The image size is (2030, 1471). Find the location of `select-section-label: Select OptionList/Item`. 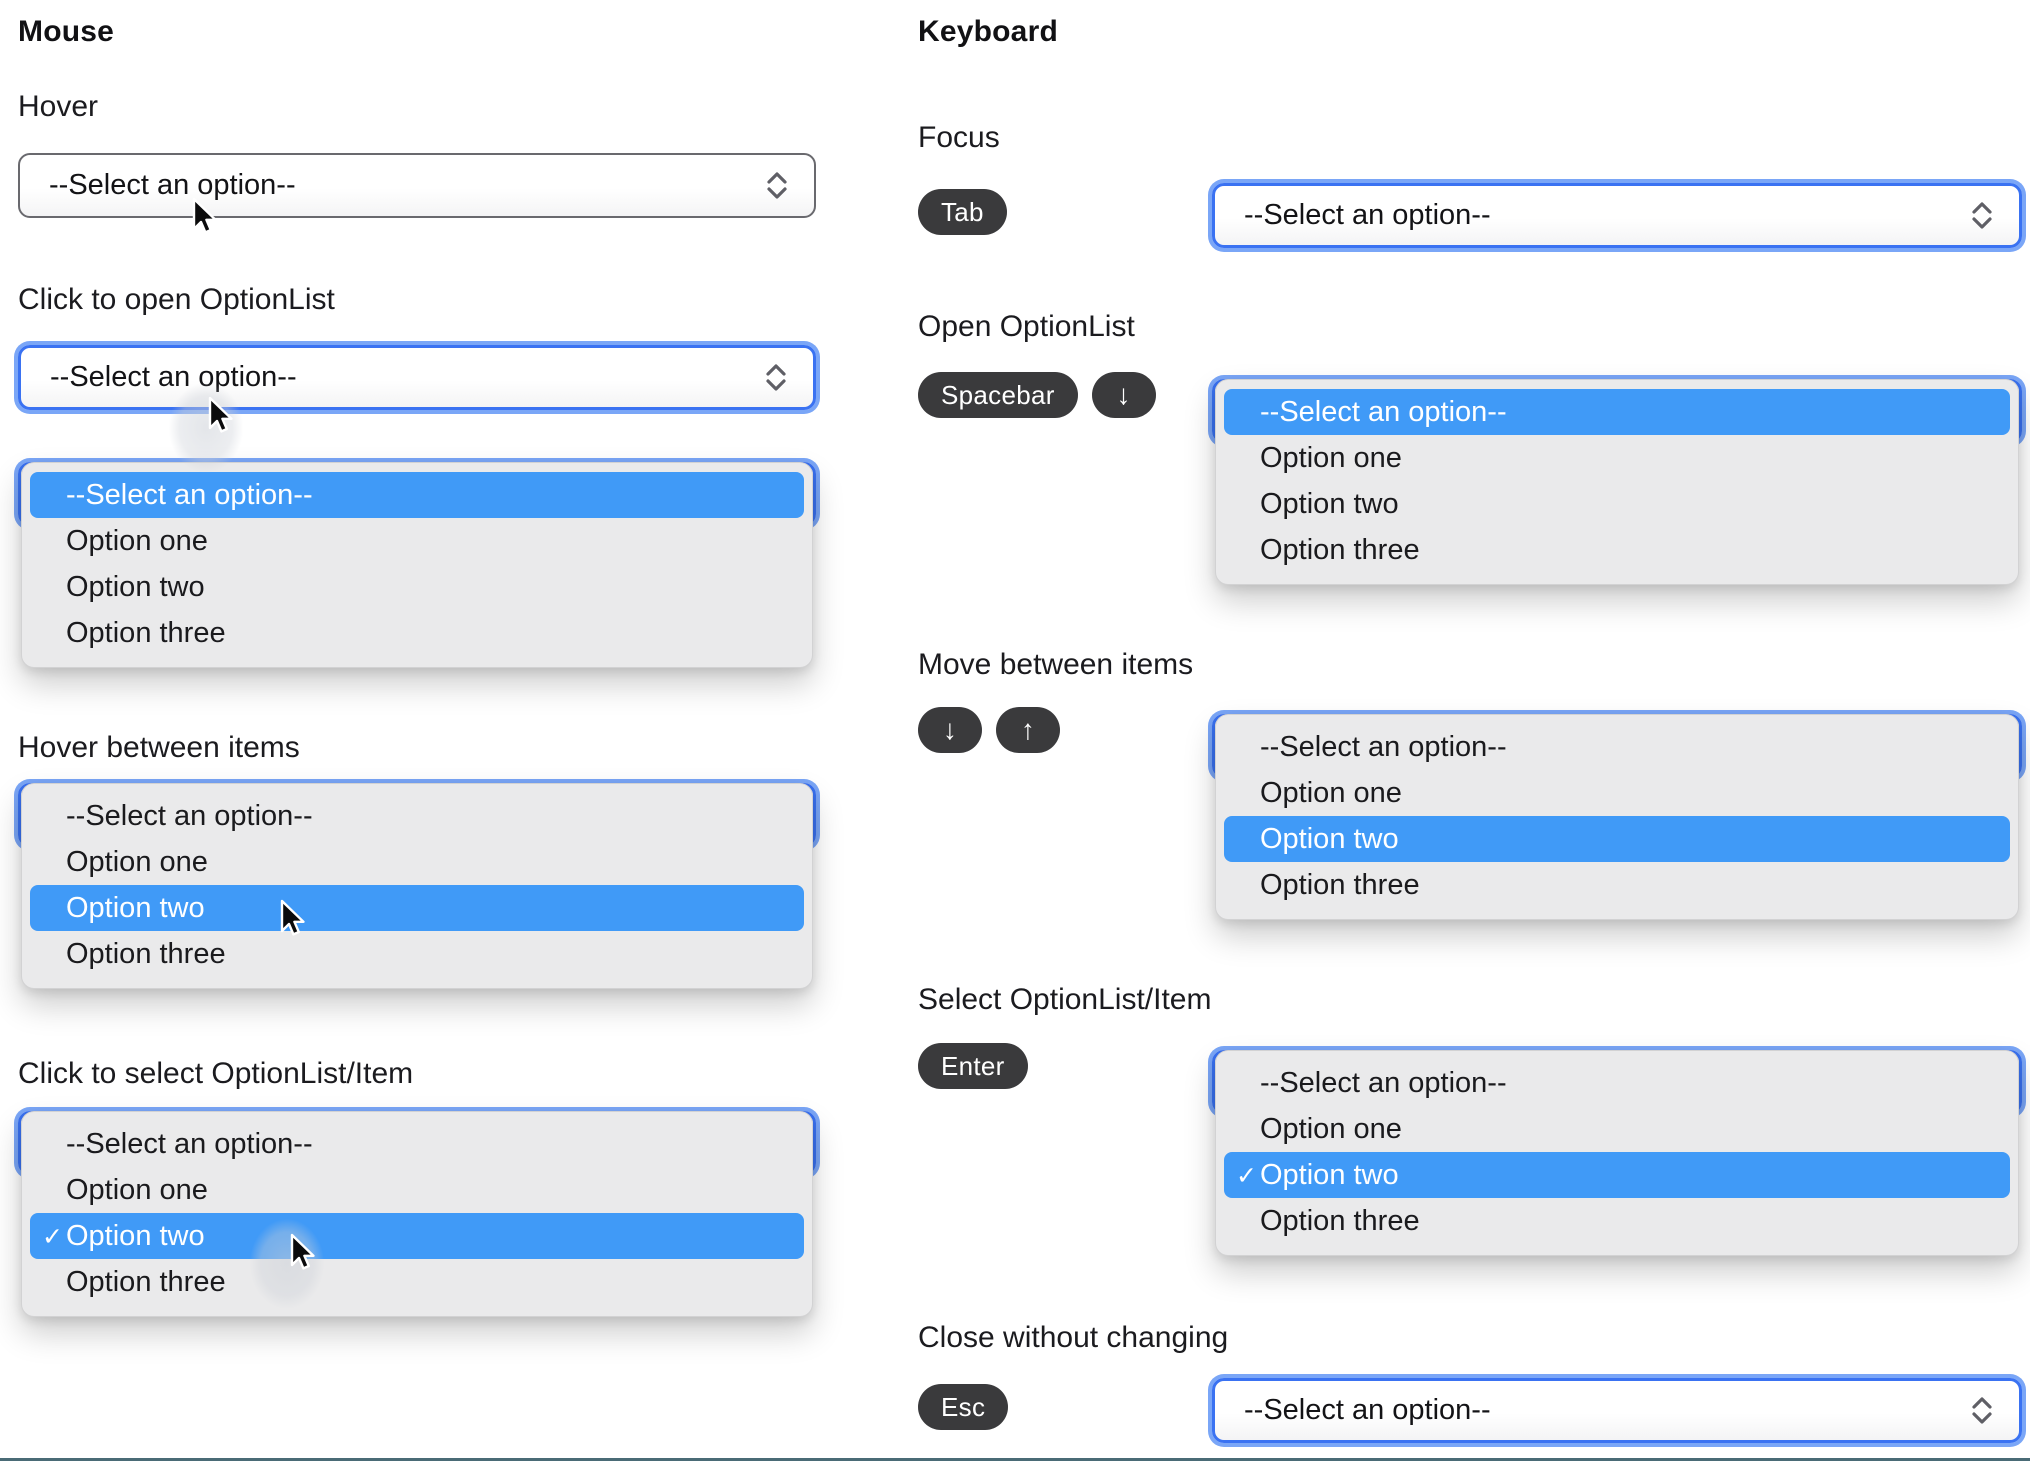

select-section-label: Select OptionList/Item is located at coordinates (1065, 999).